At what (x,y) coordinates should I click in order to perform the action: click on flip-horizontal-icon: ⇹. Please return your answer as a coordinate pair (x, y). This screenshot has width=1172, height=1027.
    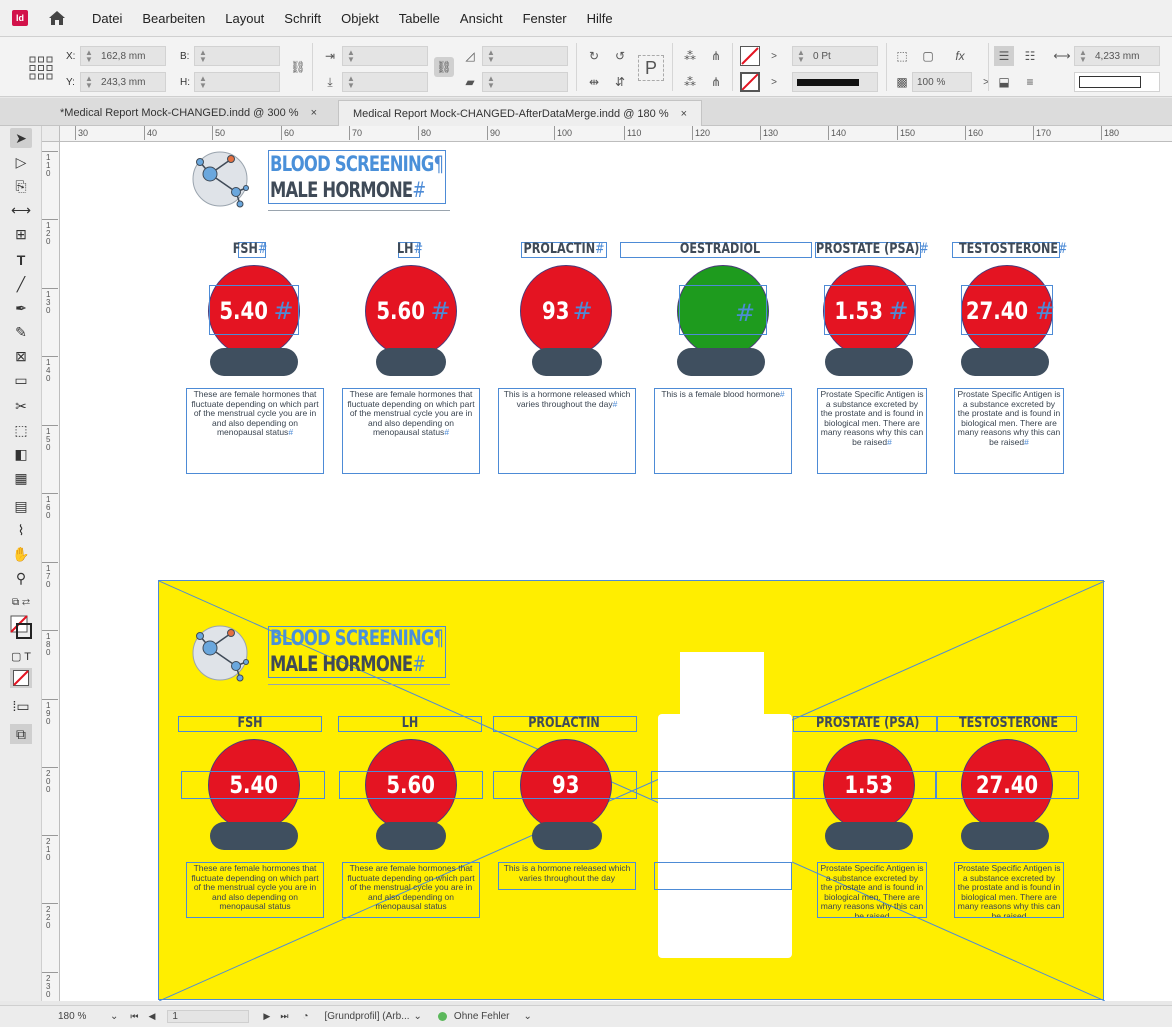
    Looking at the image, I should click on (594, 82).